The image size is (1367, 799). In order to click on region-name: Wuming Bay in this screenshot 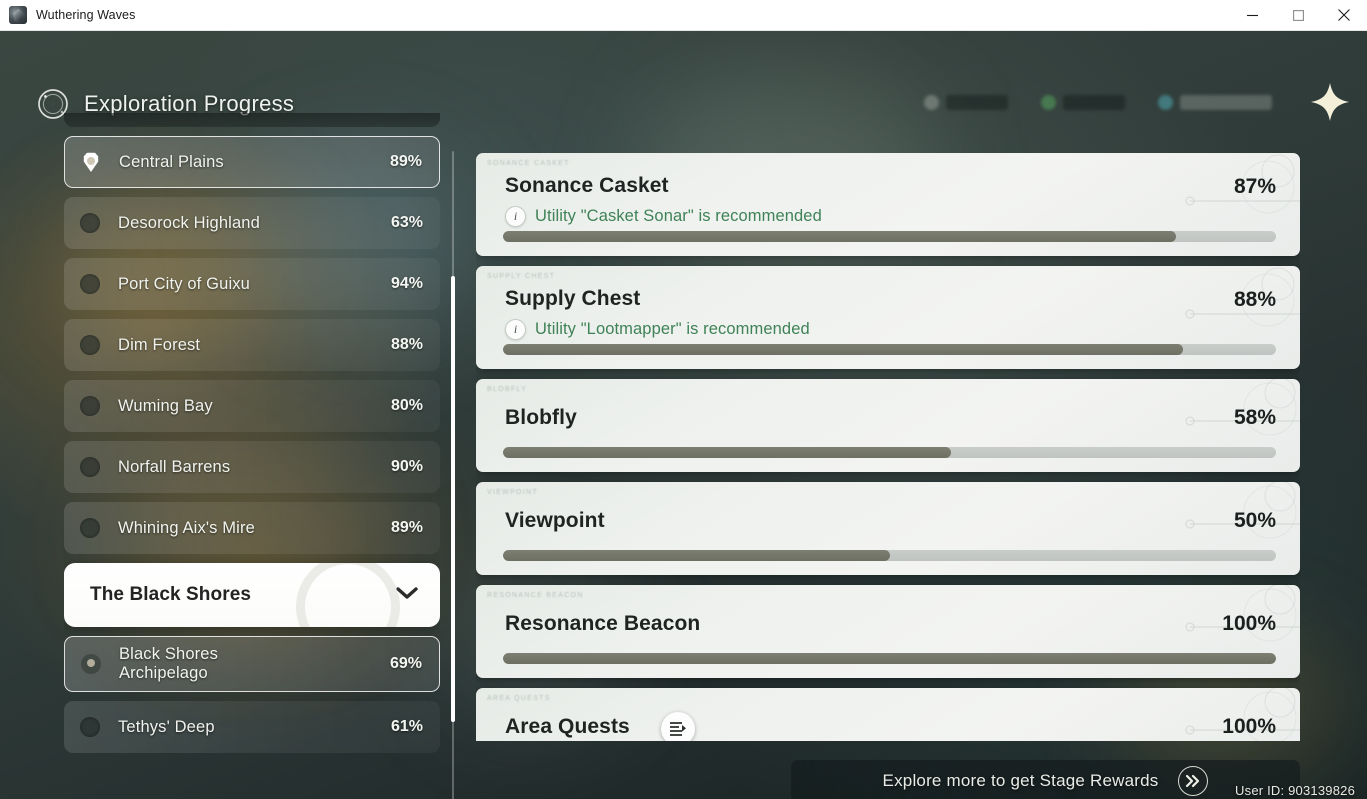, I will do `click(165, 405)`.